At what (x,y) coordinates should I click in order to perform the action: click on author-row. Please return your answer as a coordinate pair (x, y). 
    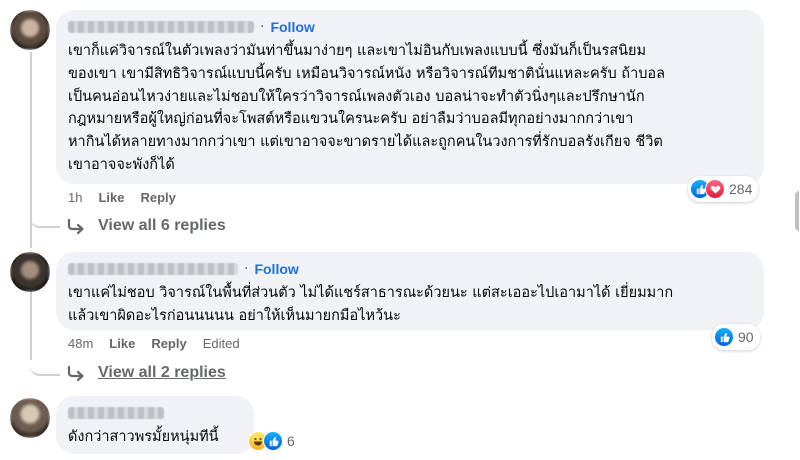
    Looking at the image, I should click on (116, 413).